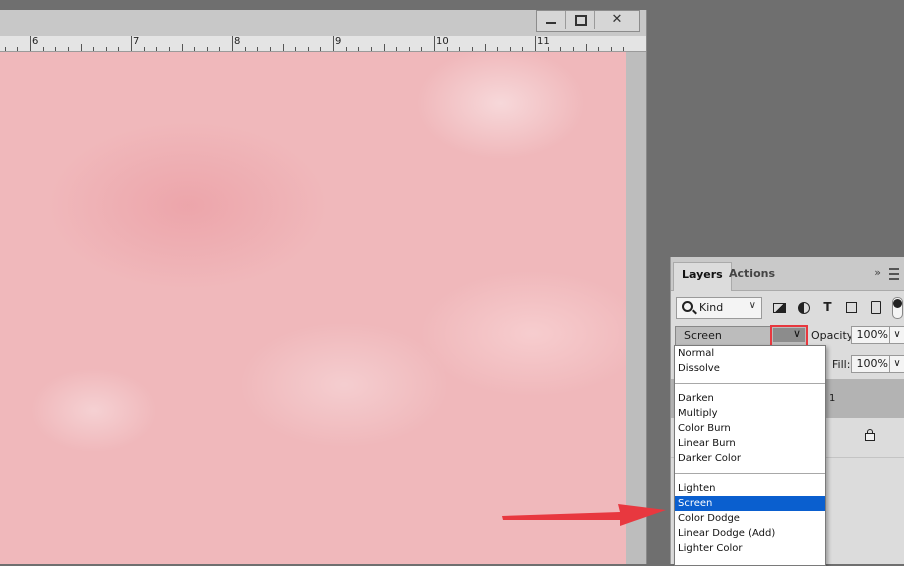  What do you see at coordinates (870, 435) in the screenshot?
I see `lock-icon` at bounding box center [870, 435].